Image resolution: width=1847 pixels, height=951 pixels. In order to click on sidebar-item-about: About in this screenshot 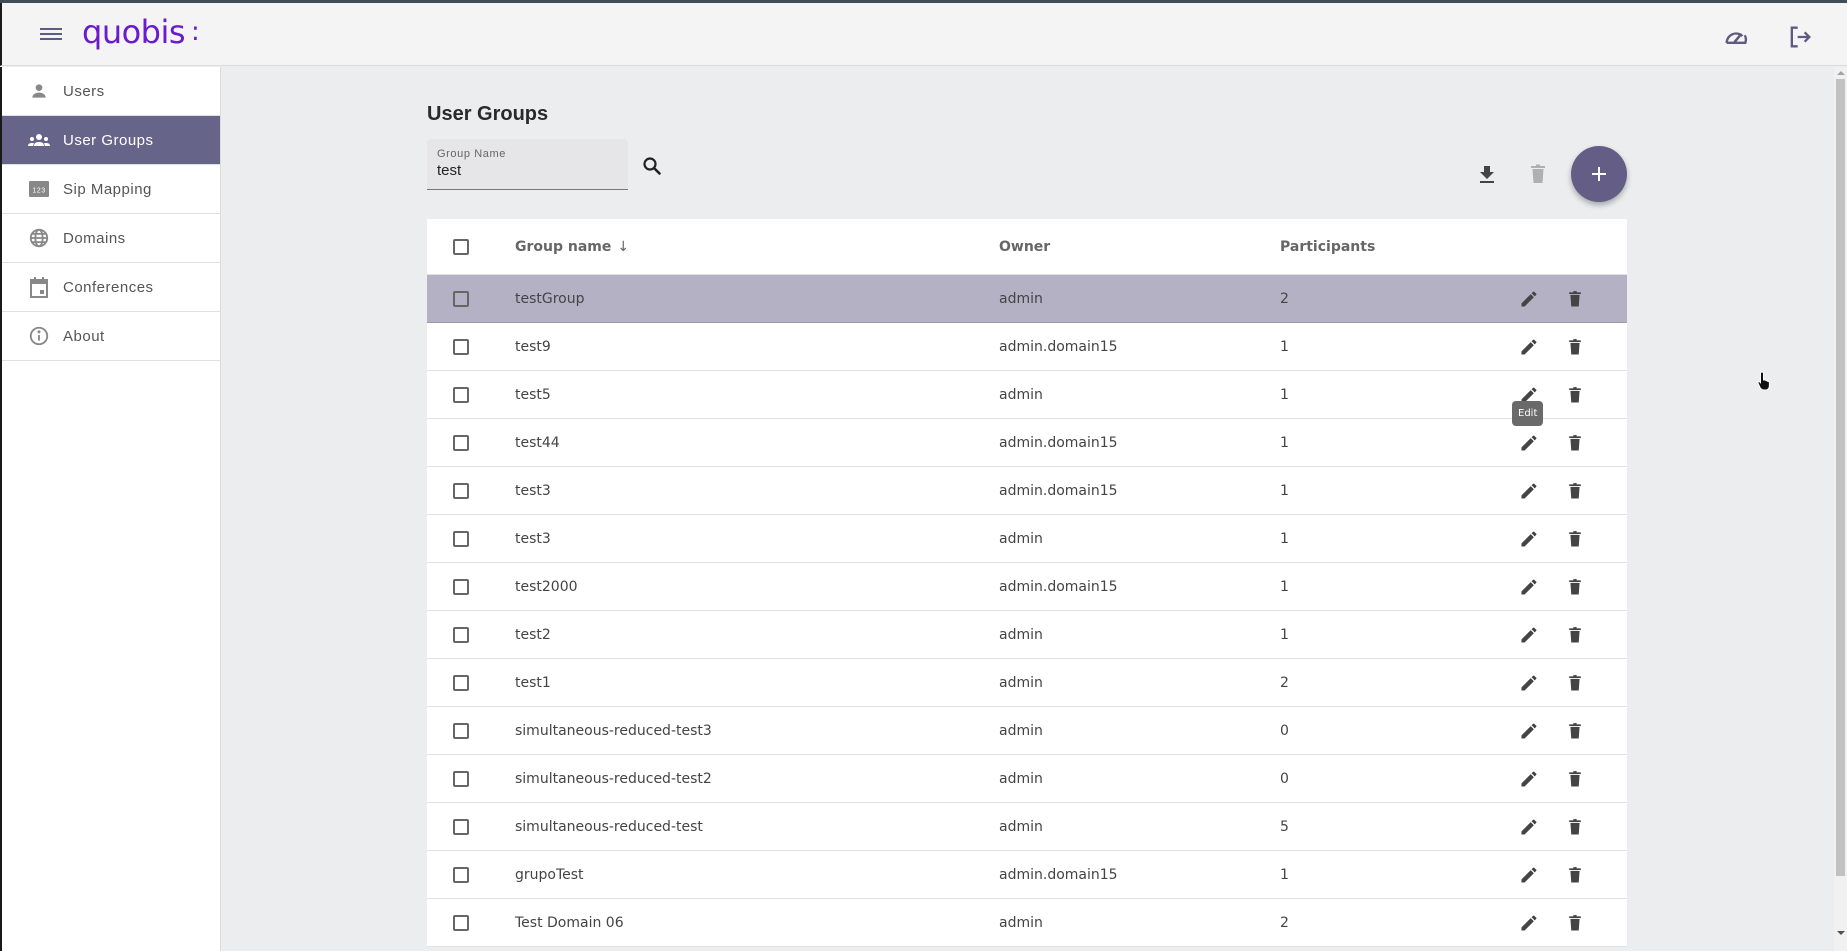, I will do `click(111, 336)`.